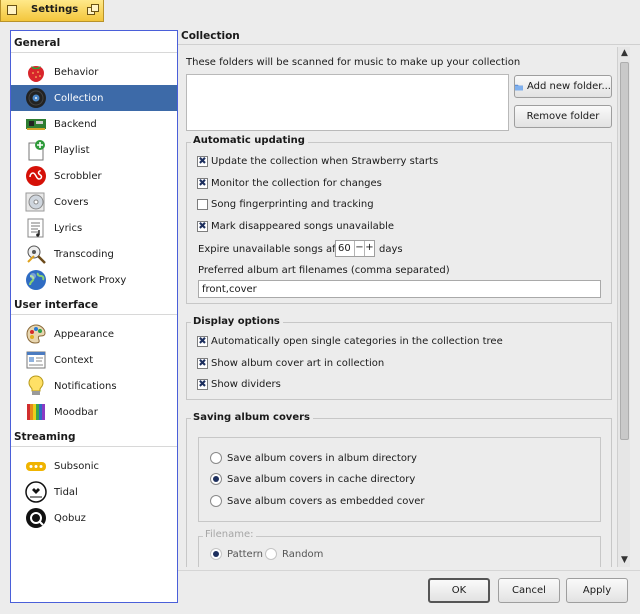 This screenshot has width=640, height=614. What do you see at coordinates (12, 10) in the screenshot?
I see `window-menu-icon` at bounding box center [12, 10].